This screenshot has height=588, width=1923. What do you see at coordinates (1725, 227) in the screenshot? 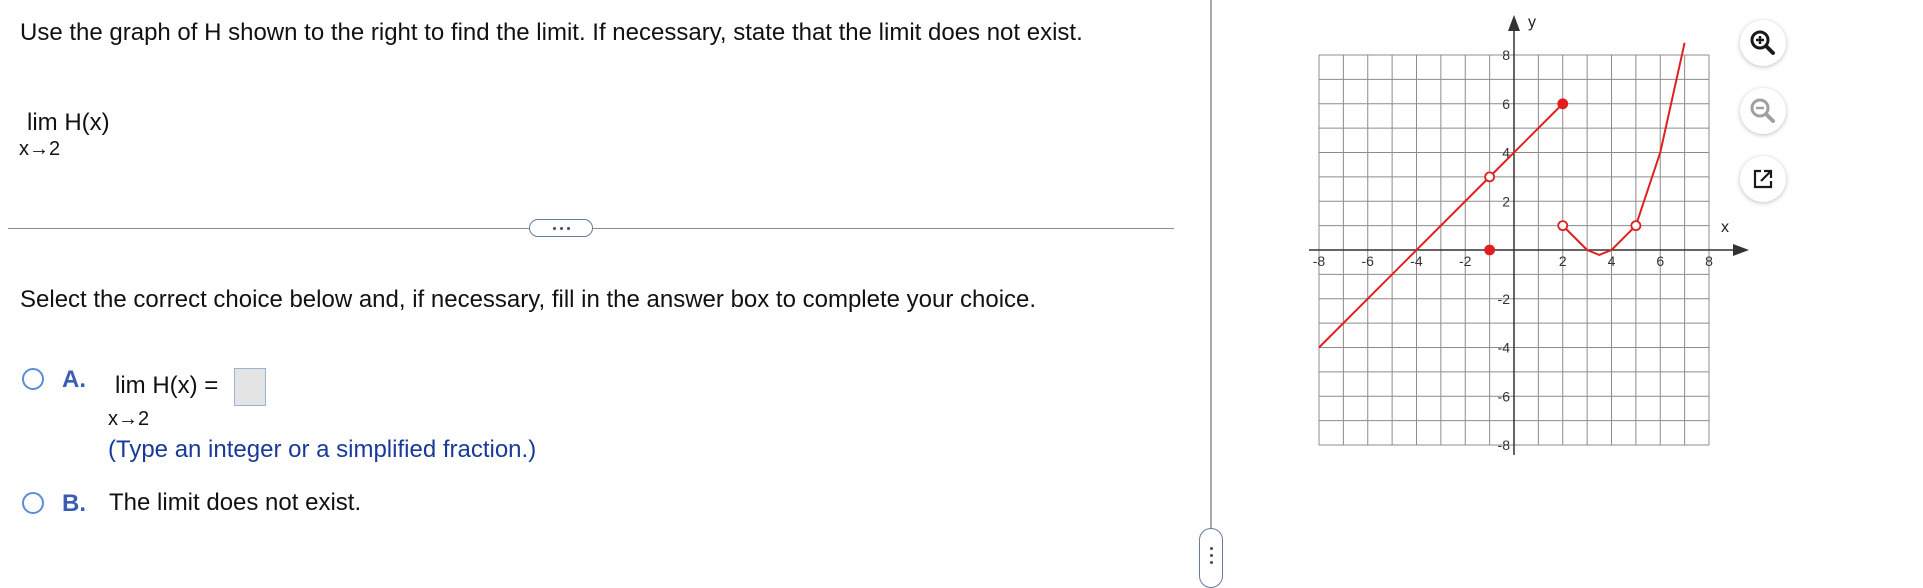
I see `x-axis-label: x` at bounding box center [1725, 227].